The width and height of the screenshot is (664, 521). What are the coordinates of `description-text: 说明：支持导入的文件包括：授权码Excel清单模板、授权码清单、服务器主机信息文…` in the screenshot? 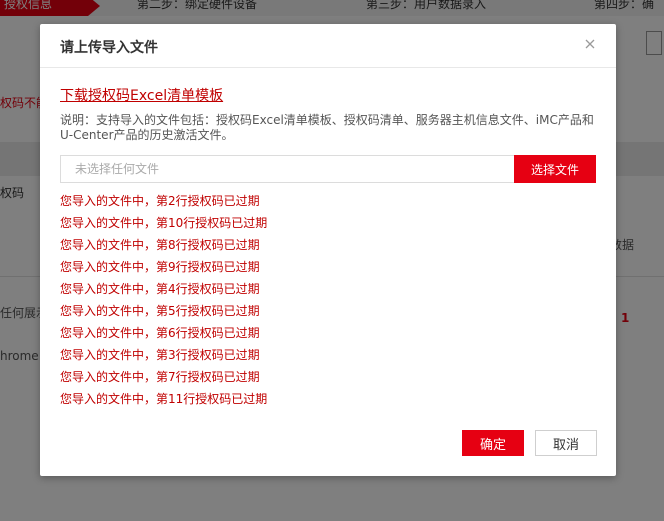 It's located at (327, 127).